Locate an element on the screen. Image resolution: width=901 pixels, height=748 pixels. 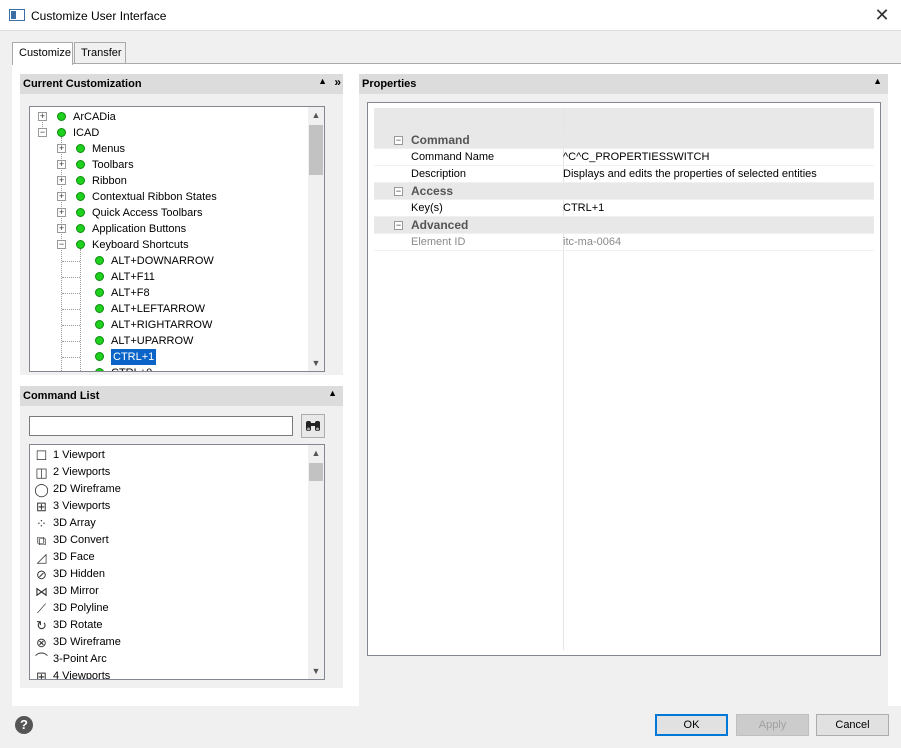
command-list-item: ⊗ 3D Wireframe is located at coordinates (169, 642).